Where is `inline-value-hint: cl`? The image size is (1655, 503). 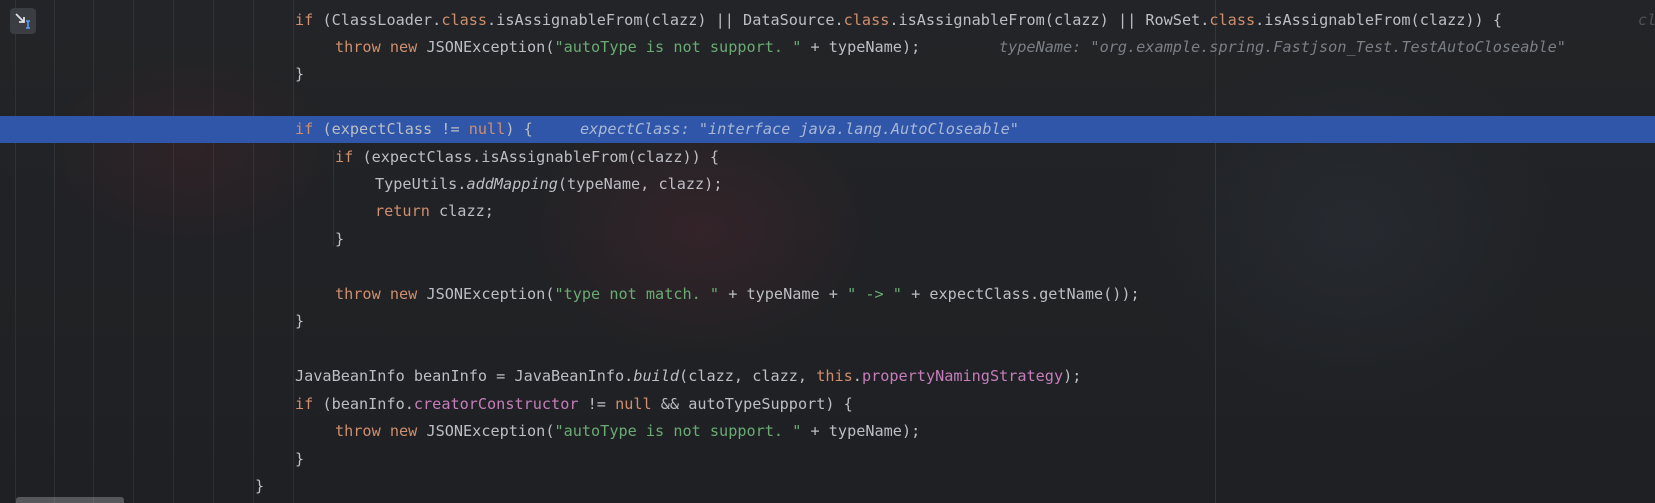 inline-value-hint: cl is located at coordinates (1646, 20).